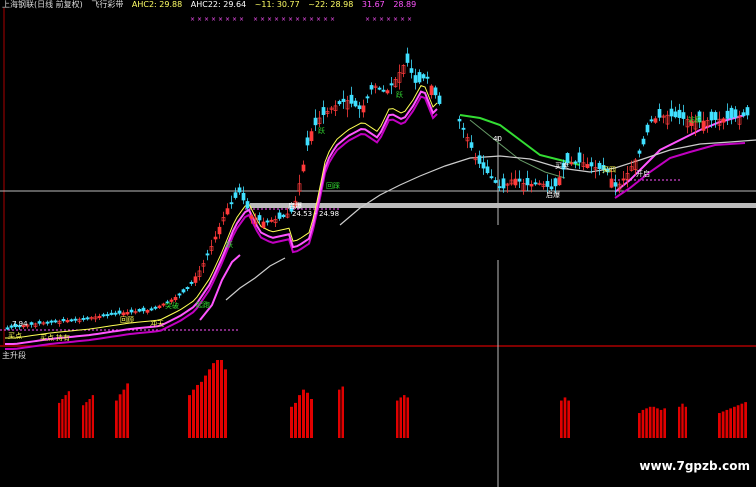 This screenshot has height=487, width=756. I want to click on annotation-label: 买点, so click(47, 338).